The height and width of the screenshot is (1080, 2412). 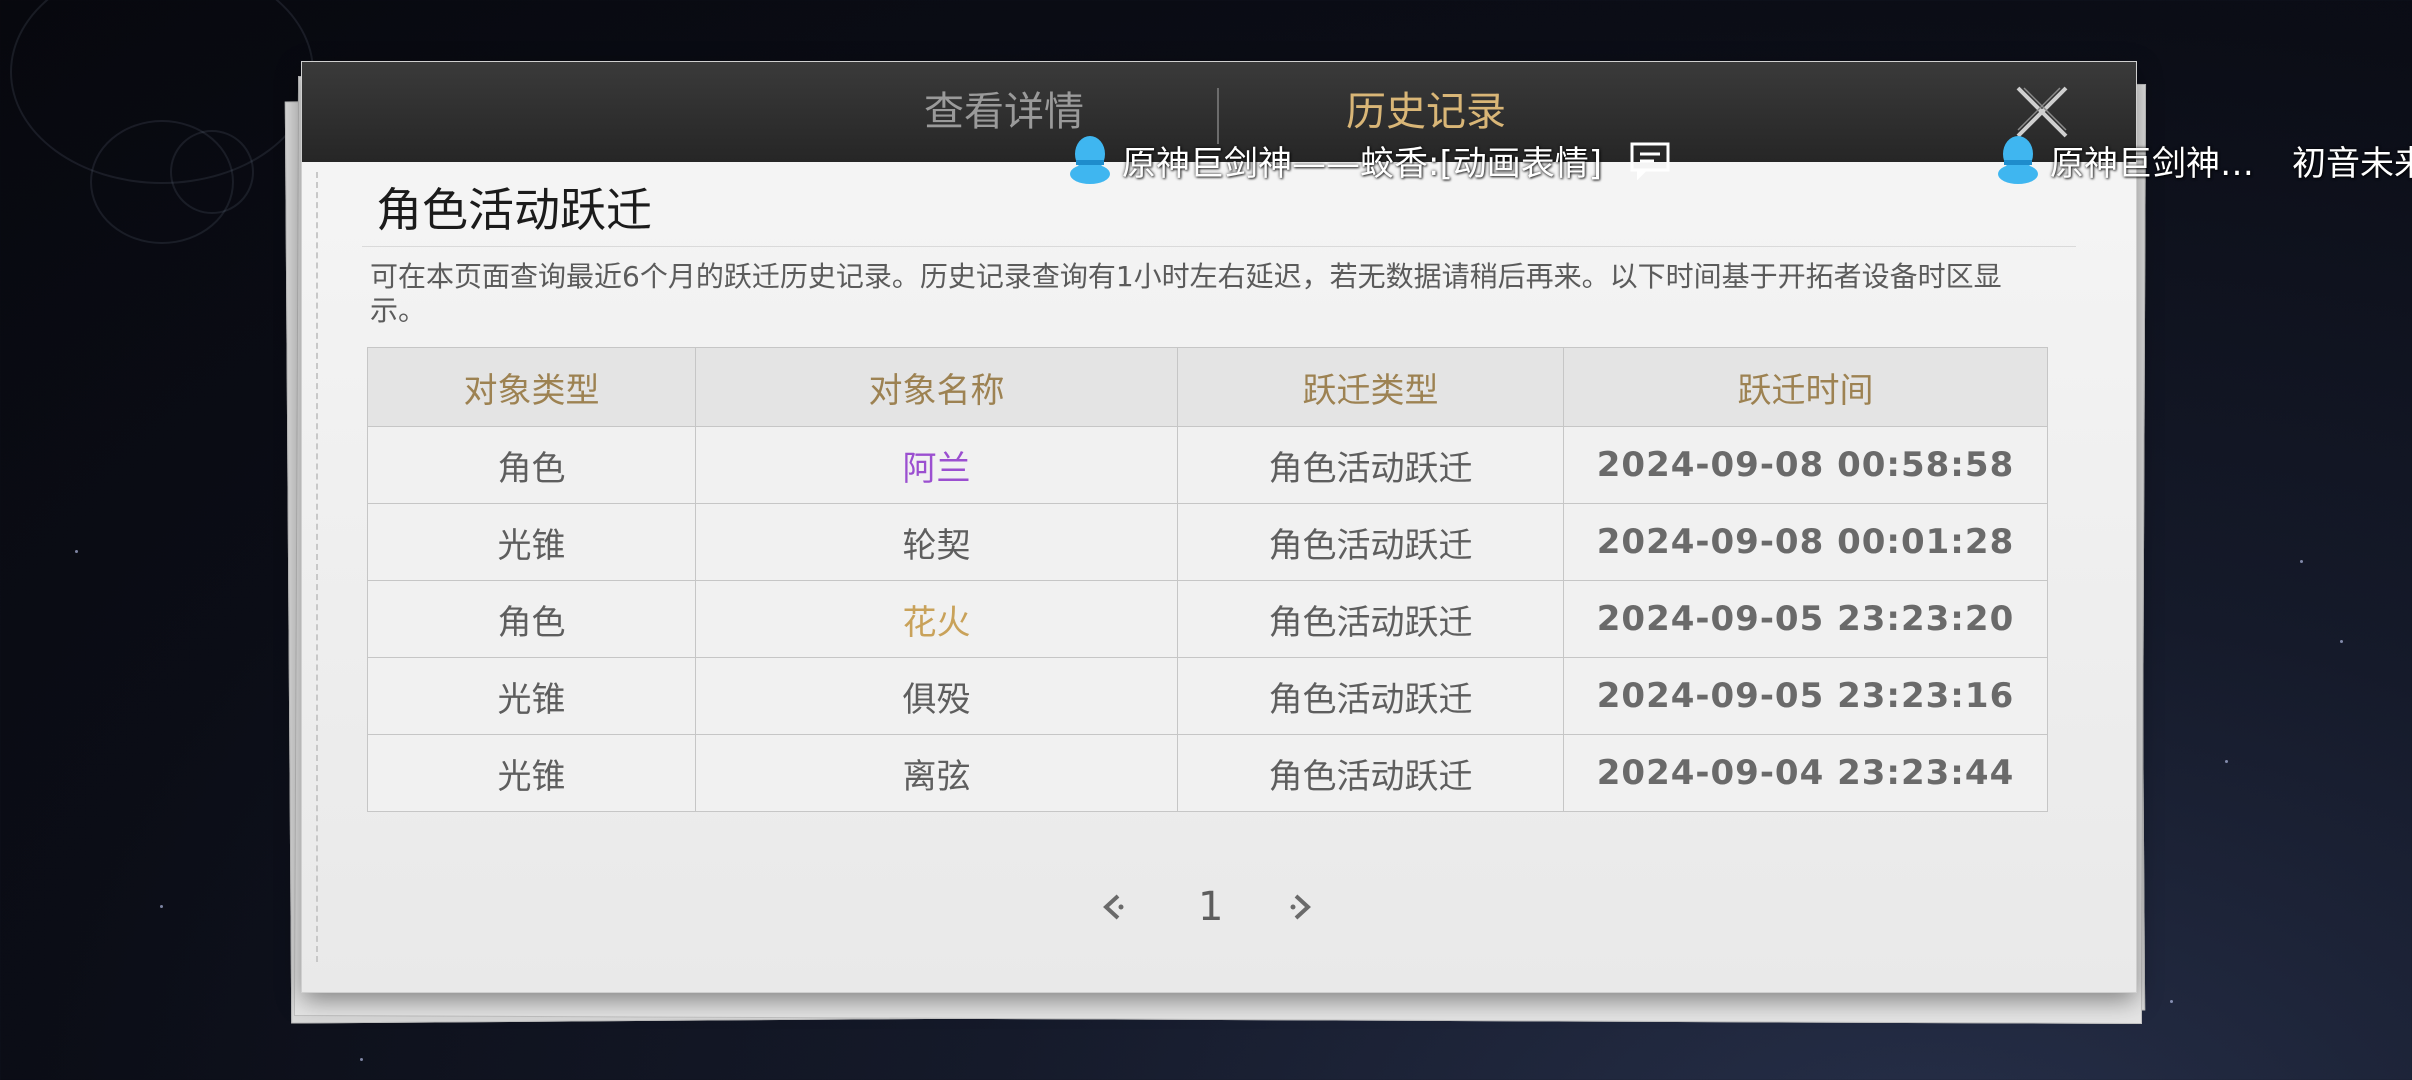 I want to click on table-row: 角色 阿兰 角色活动跃迁 2024-09-08 00:58:58, so click(x=1207, y=465).